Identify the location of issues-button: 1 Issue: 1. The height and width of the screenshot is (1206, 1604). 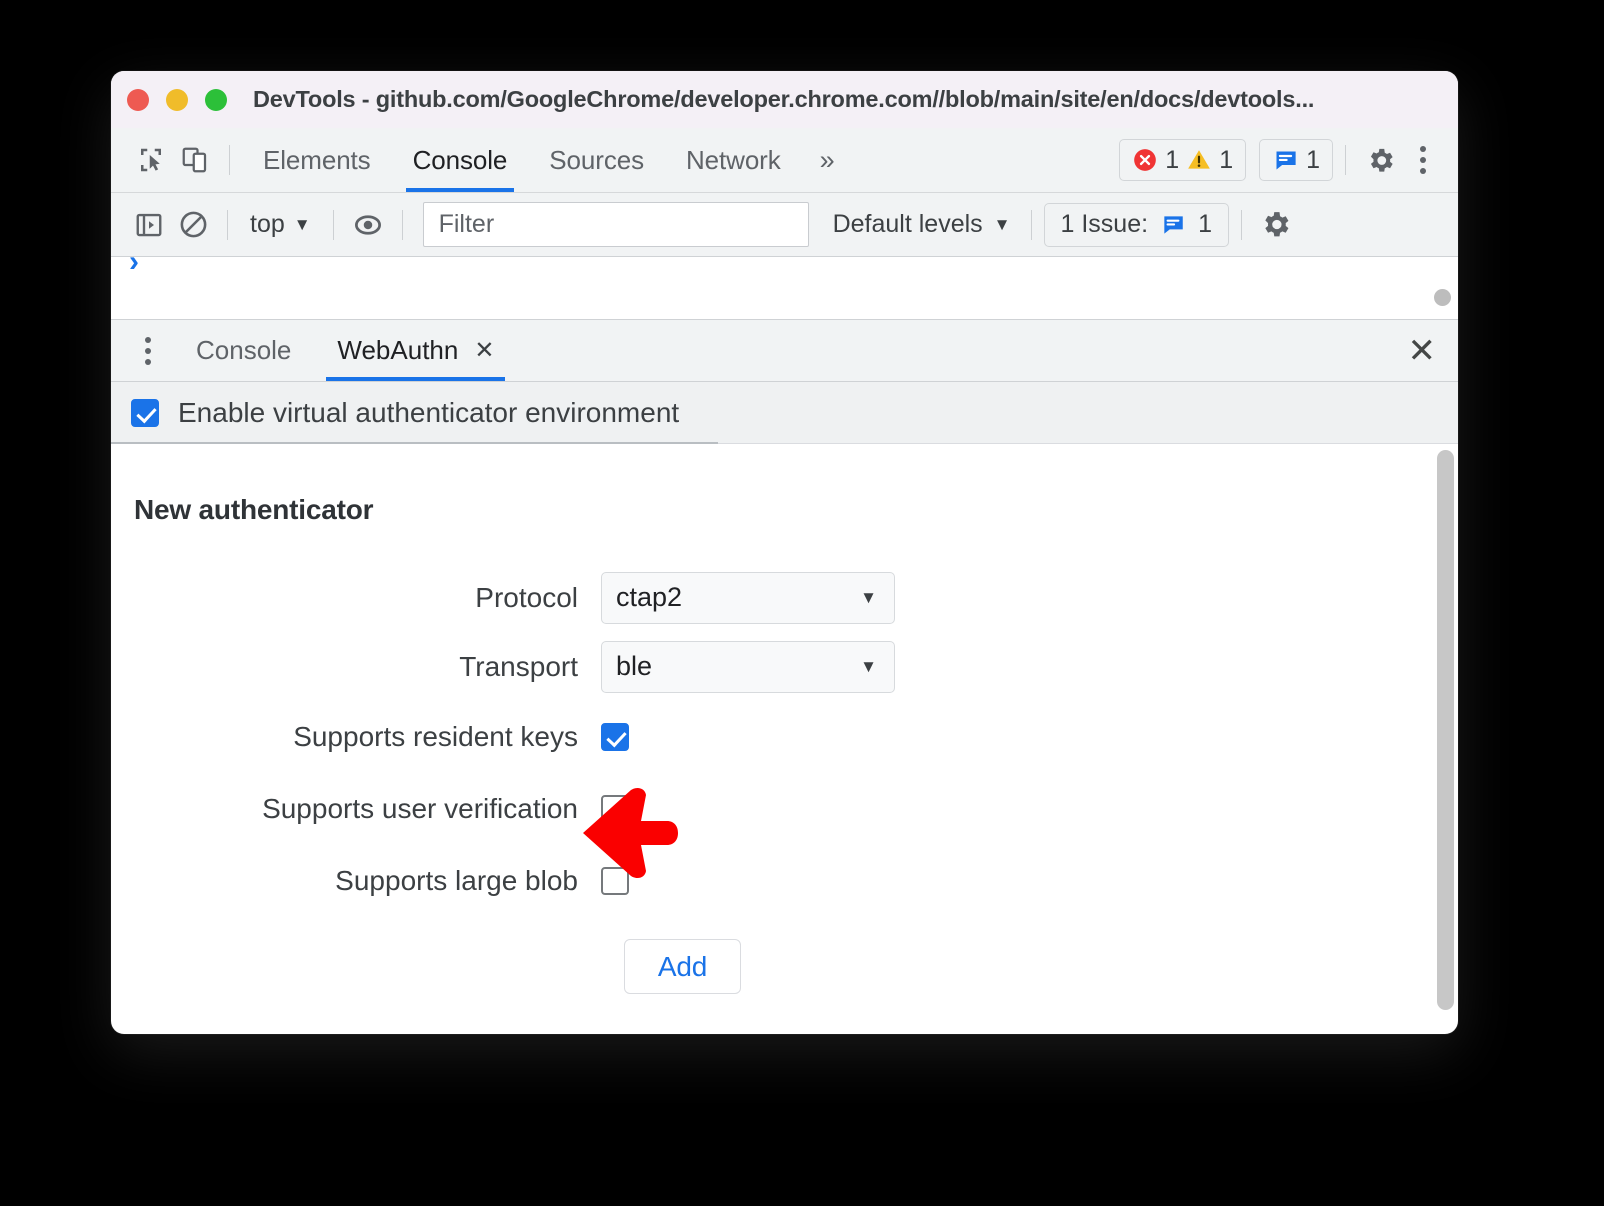
(1136, 224).